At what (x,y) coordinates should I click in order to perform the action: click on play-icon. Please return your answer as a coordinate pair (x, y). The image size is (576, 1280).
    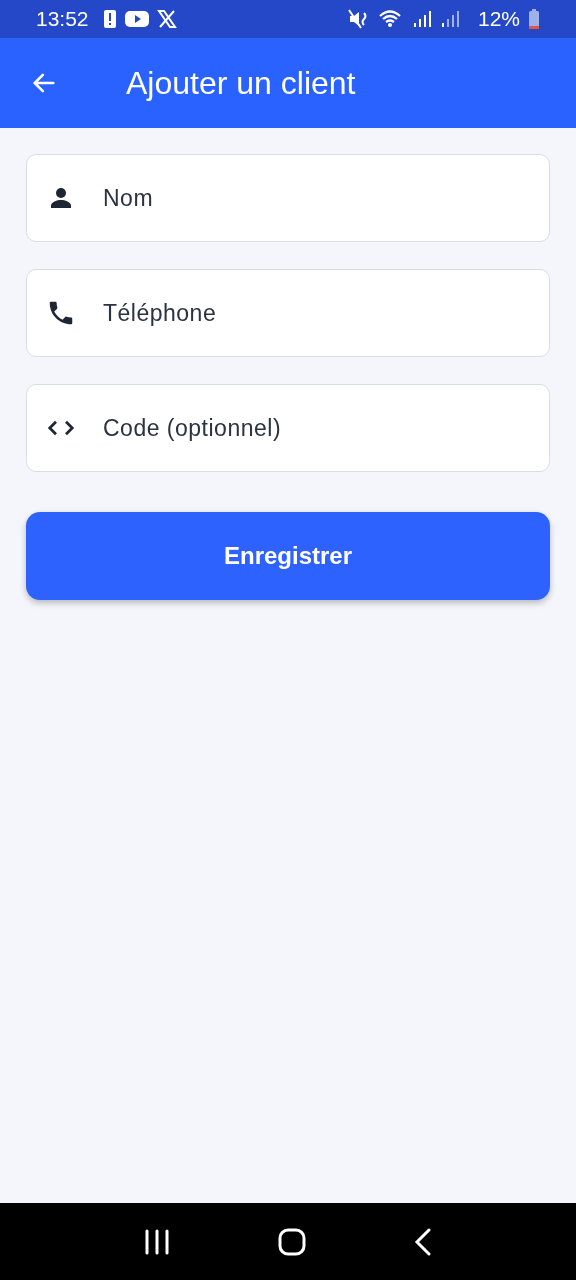
    Looking at the image, I should click on (136, 19).